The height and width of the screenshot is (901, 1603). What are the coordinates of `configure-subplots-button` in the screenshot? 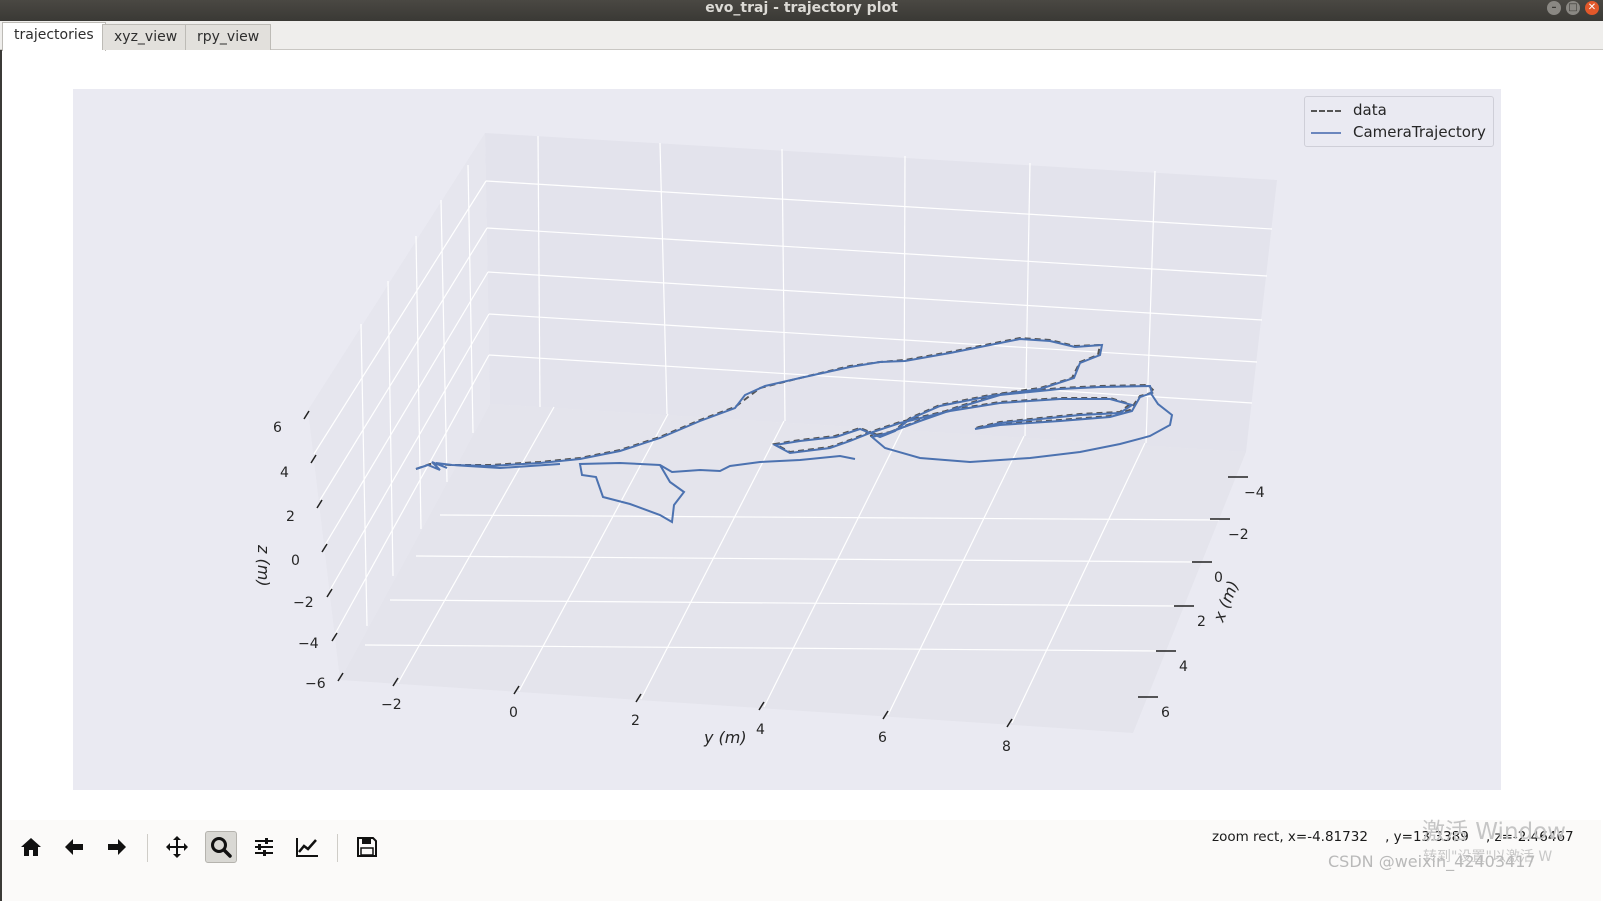 It's located at (264, 847).